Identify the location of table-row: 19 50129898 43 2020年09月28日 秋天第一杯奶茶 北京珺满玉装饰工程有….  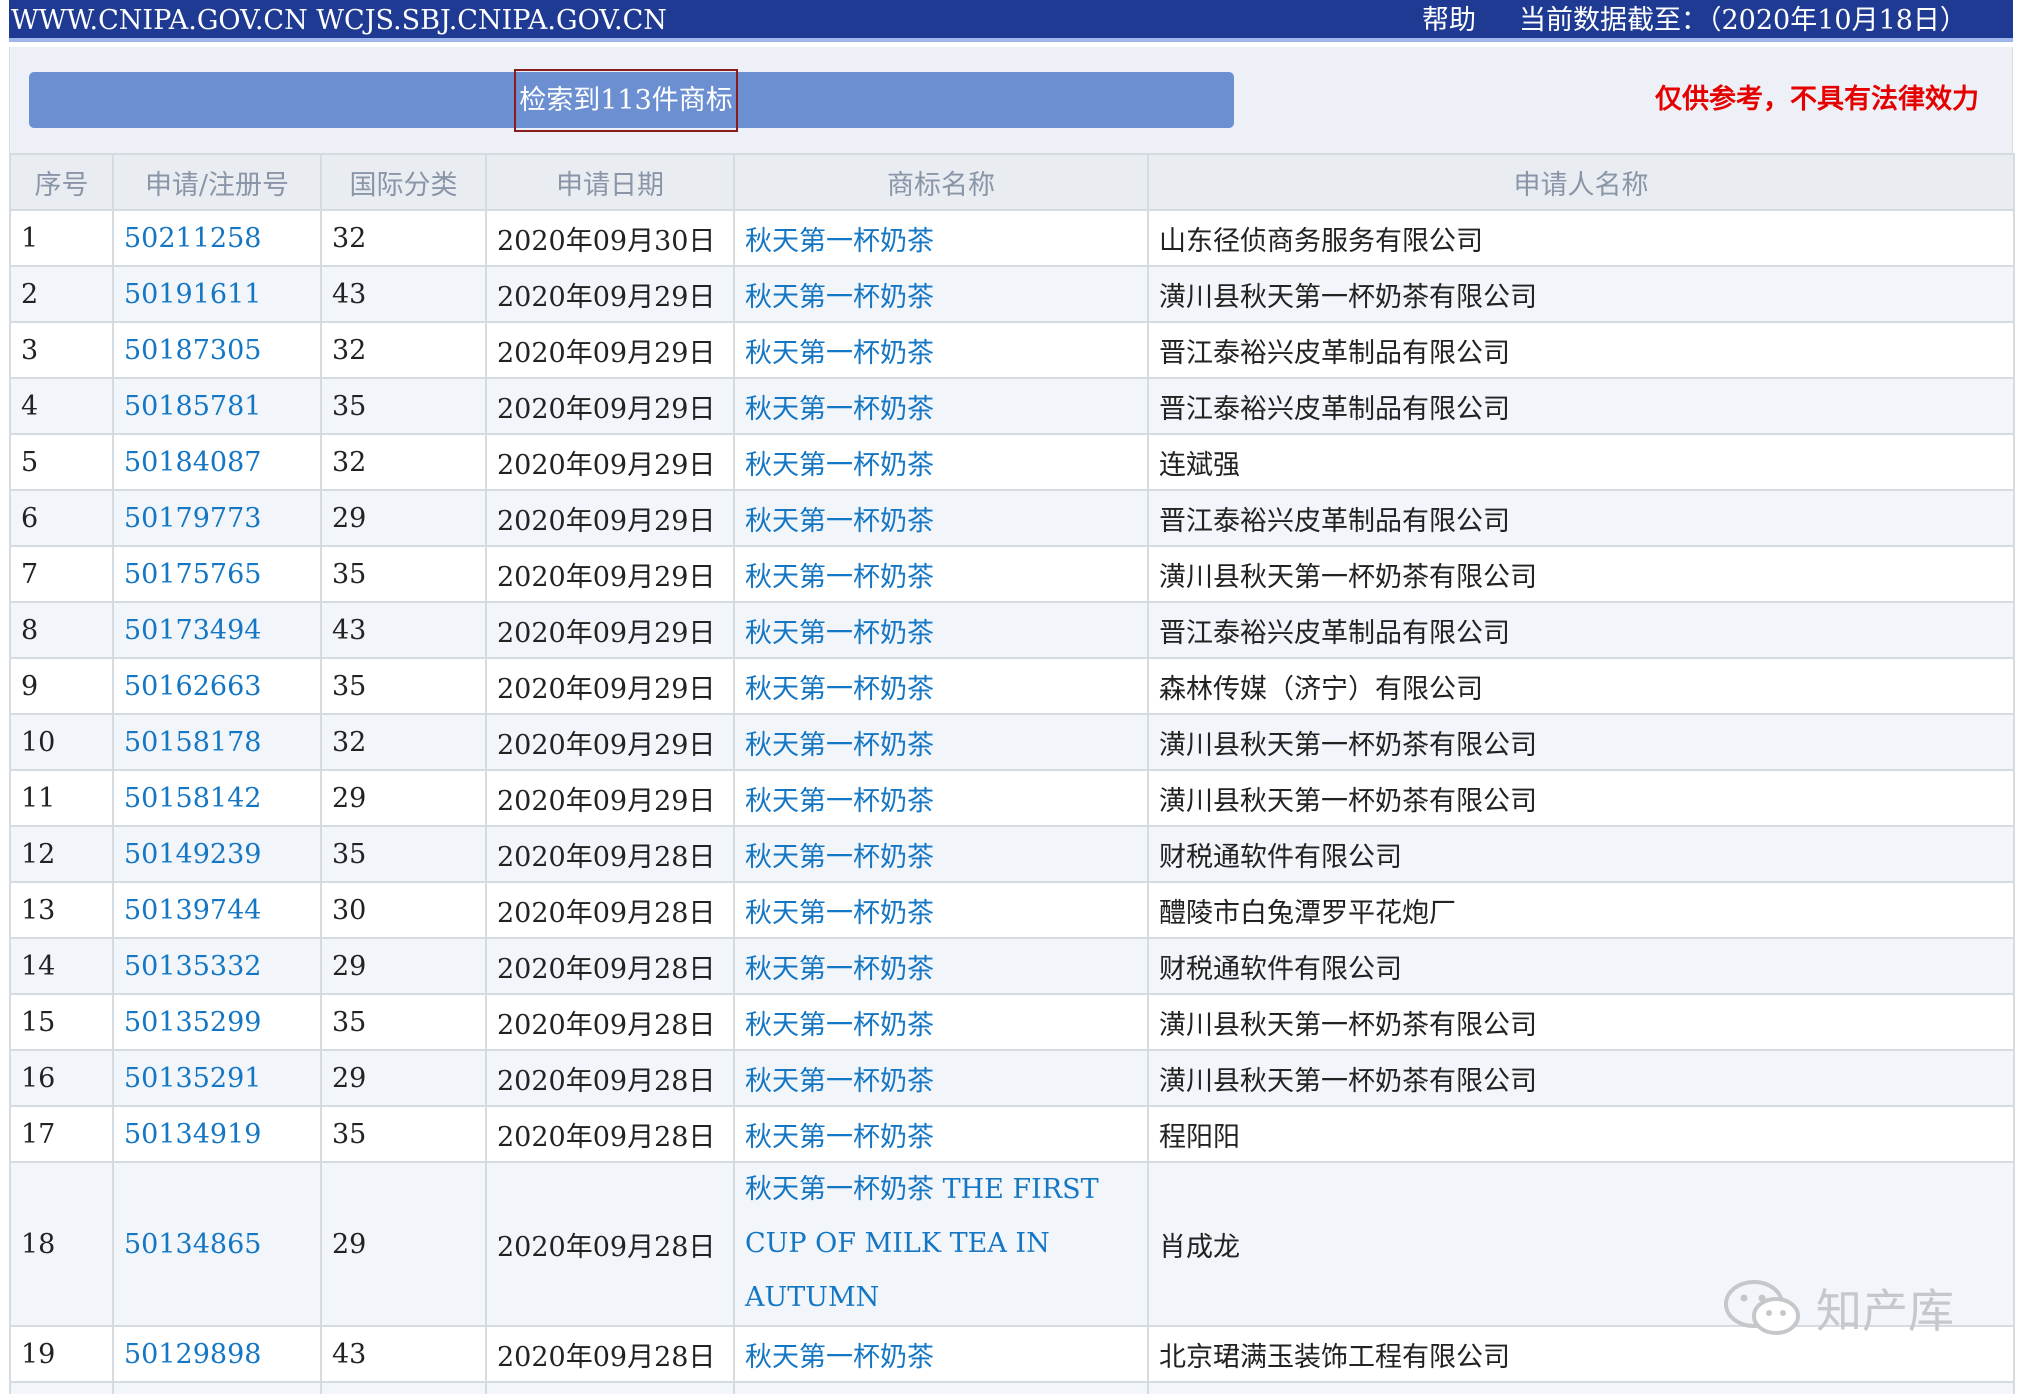
(1012, 1354).